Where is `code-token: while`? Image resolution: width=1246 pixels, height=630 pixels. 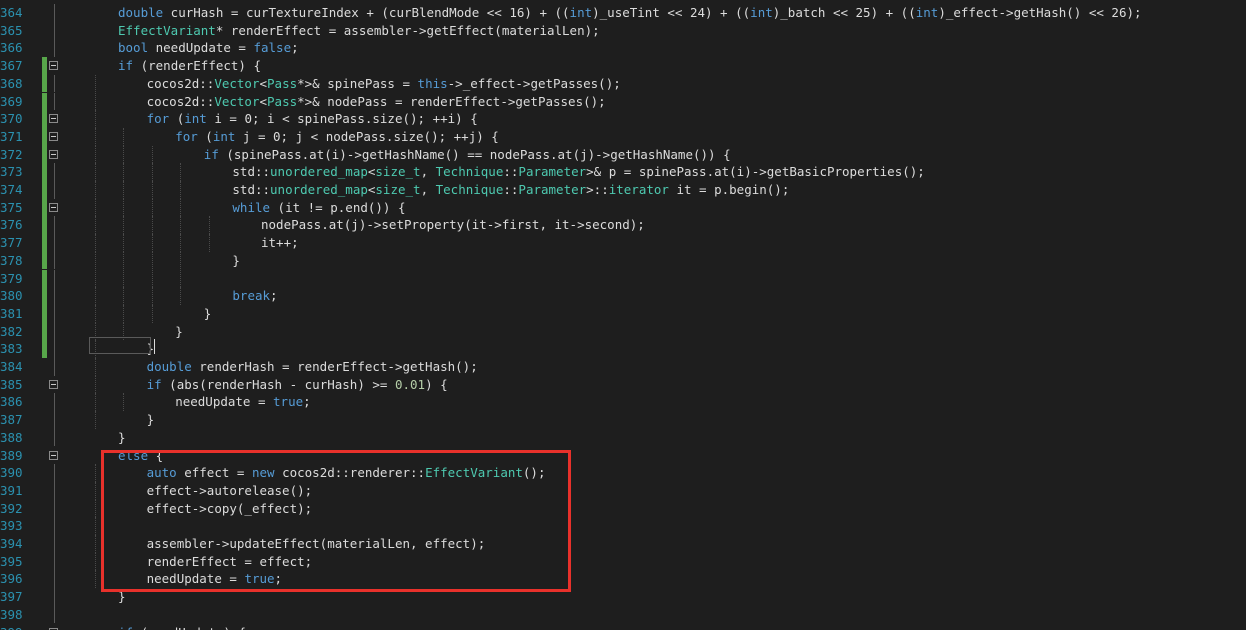 code-token: while is located at coordinates (251, 207).